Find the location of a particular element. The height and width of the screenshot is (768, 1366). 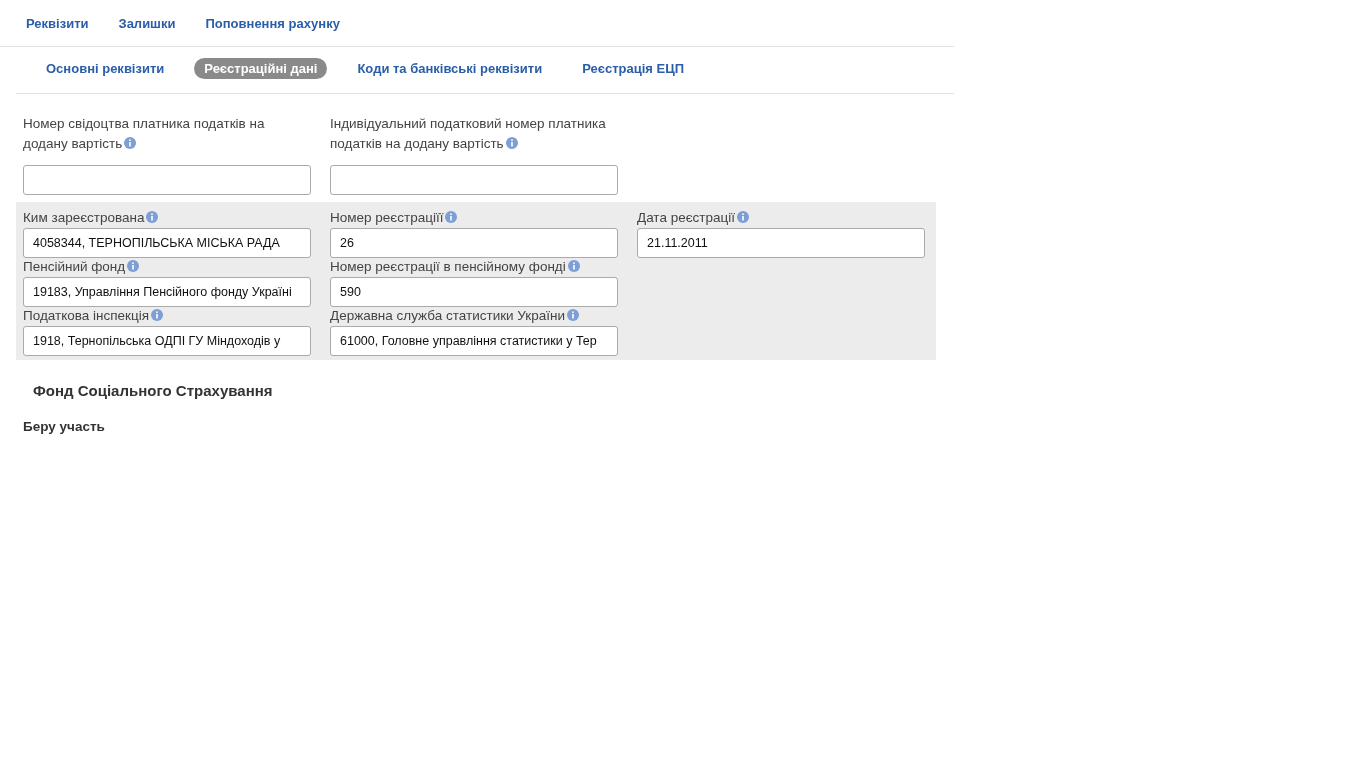

field-label: Номер свідоцтва платника податків на додану вартість is located at coordinates (144, 134).